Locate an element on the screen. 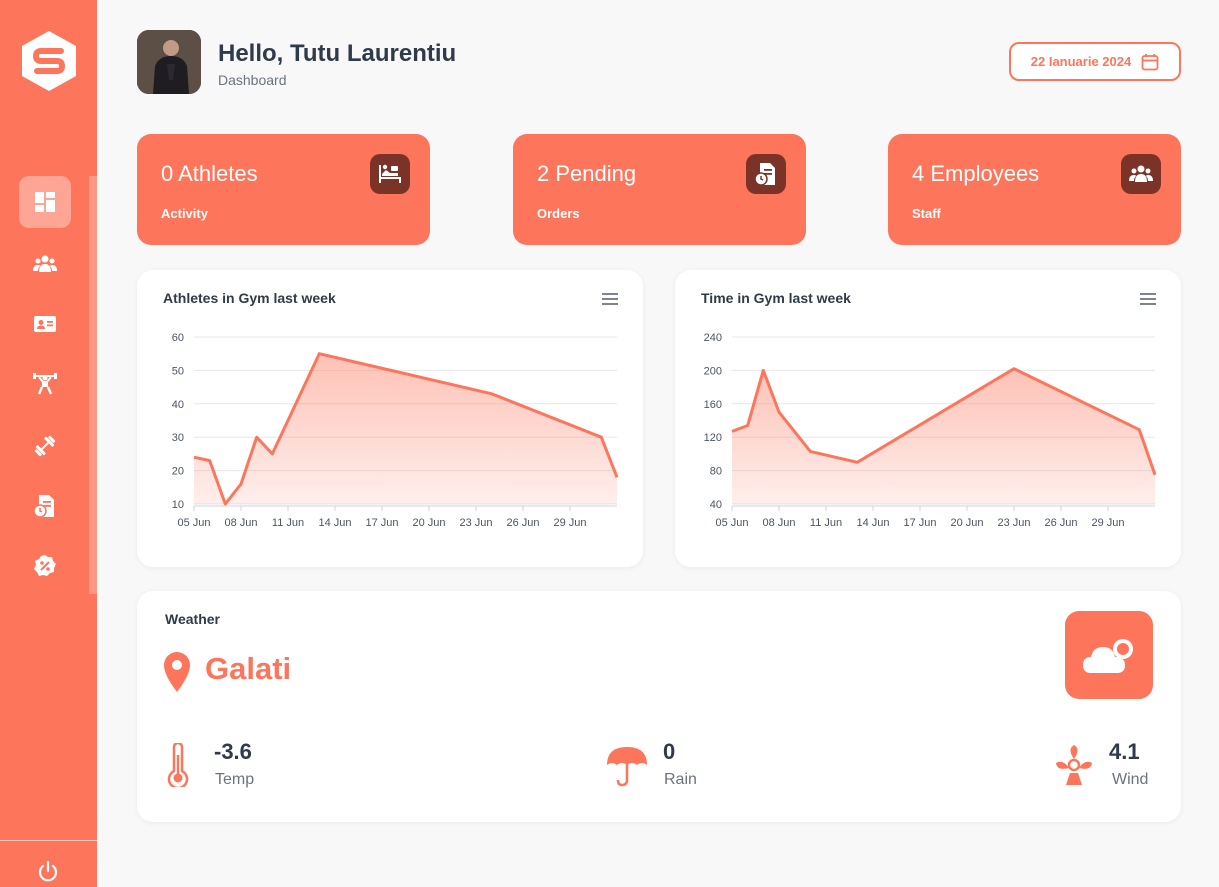 The width and height of the screenshot is (1219, 887). nav-users is located at coordinates (45, 264).